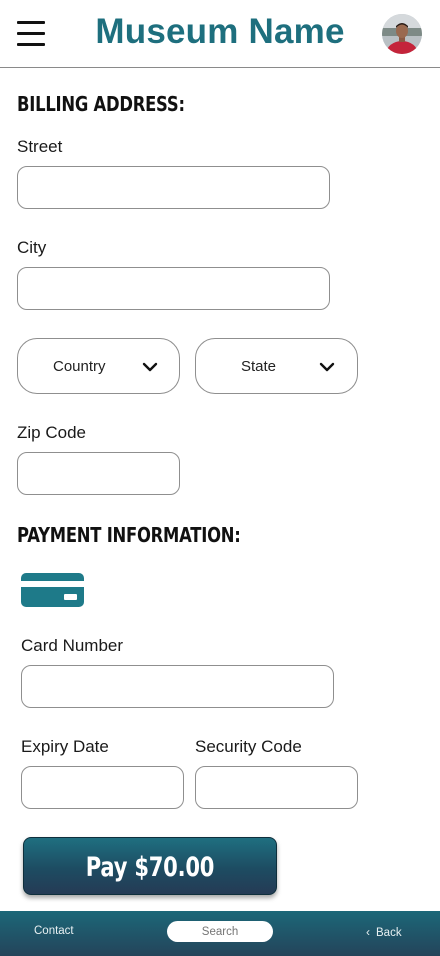 The image size is (440, 956). What do you see at coordinates (65, 746) in the screenshot?
I see `expiry-date-label: Expiry Date` at bounding box center [65, 746].